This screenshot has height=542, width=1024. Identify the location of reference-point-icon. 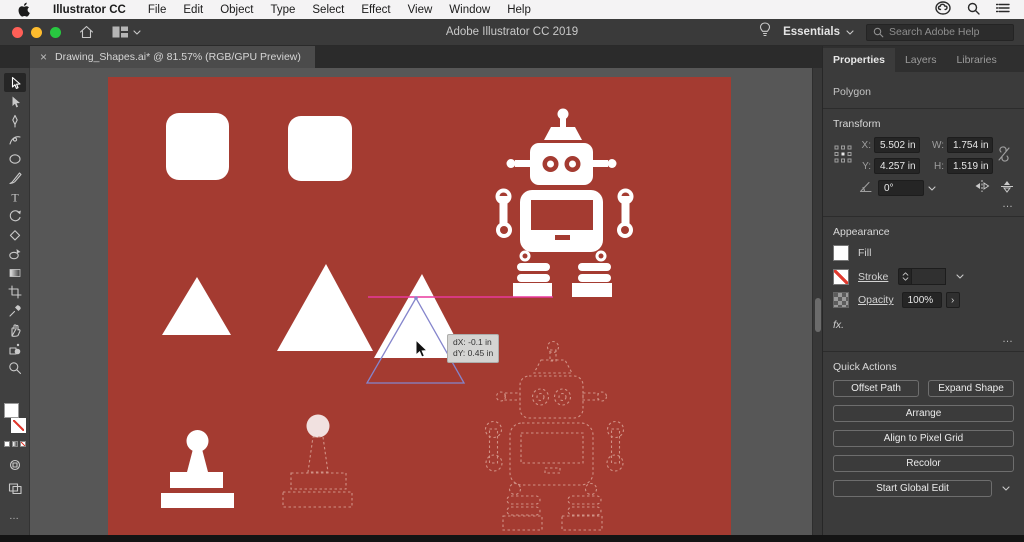
(846, 155).